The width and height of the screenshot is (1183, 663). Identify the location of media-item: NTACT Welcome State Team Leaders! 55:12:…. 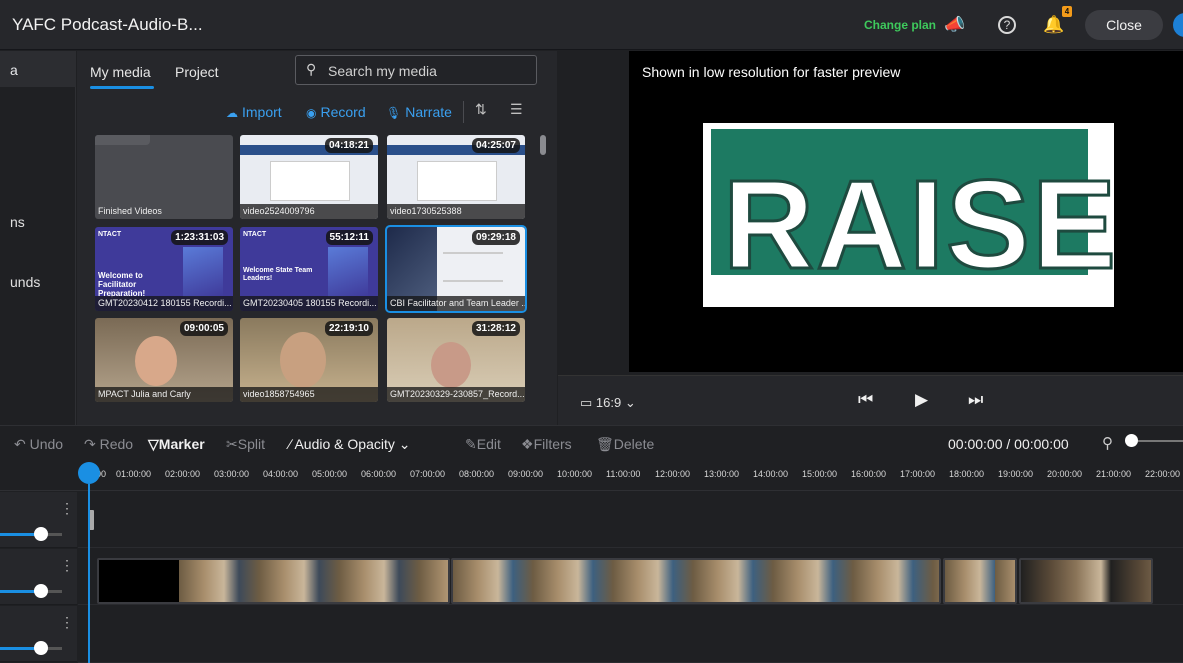
(309, 269).